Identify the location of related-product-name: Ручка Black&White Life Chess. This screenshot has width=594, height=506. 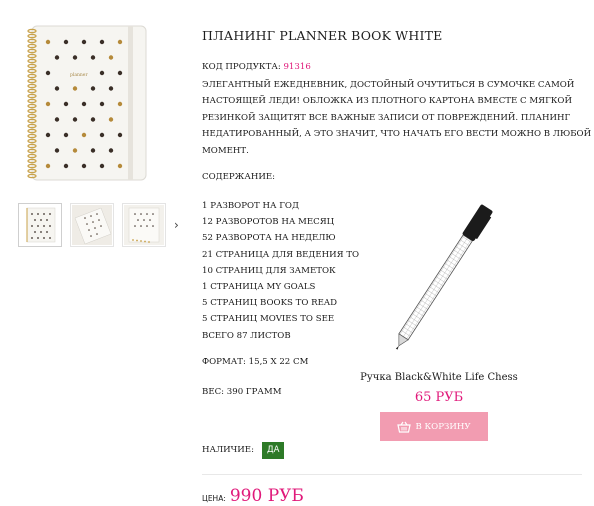
(439, 377).